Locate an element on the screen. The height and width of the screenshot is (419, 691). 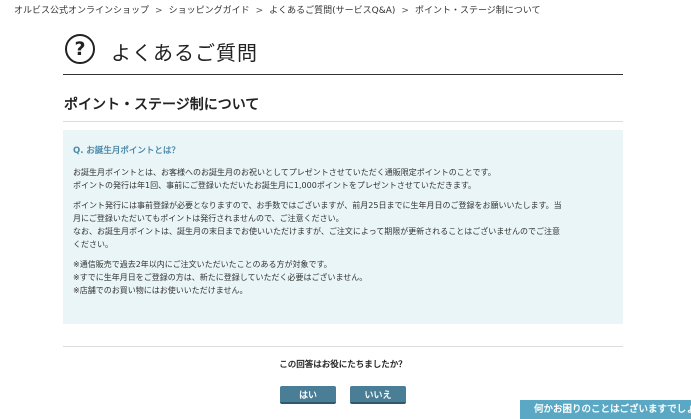
page-title: よくあるご質問 is located at coordinates (184, 53).